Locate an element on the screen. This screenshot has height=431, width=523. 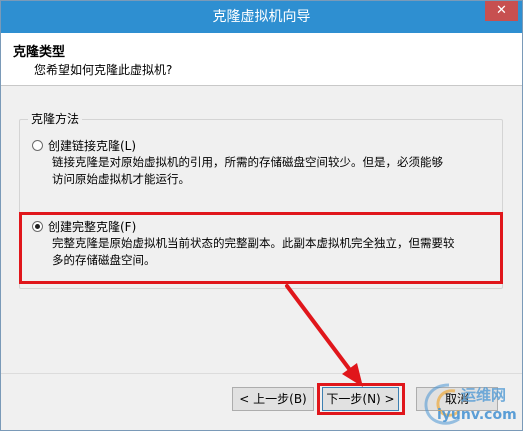
linked-clone-description-line-2: 访问原始虚拟机才能运行。 is located at coordinates (121, 179).